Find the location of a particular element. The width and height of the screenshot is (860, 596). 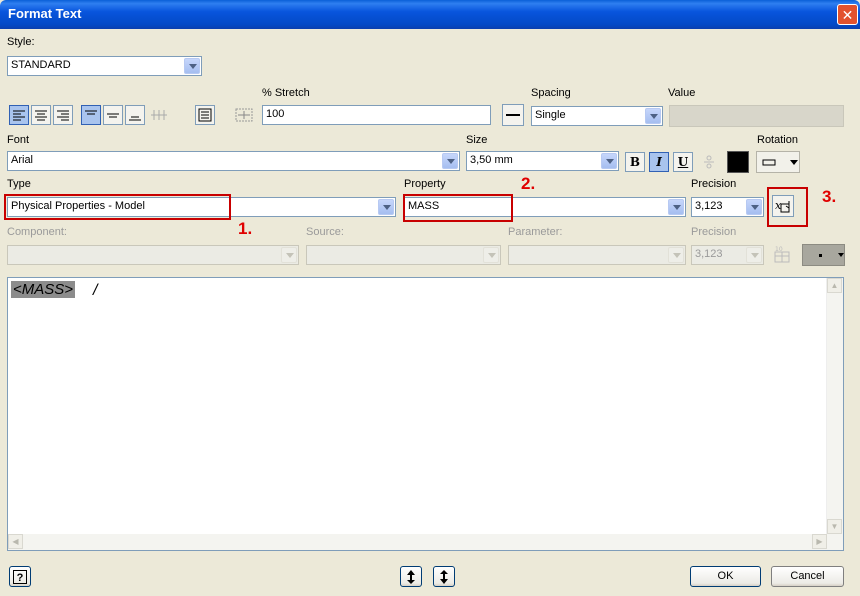

text-frame-icon is located at coordinates (205, 115).